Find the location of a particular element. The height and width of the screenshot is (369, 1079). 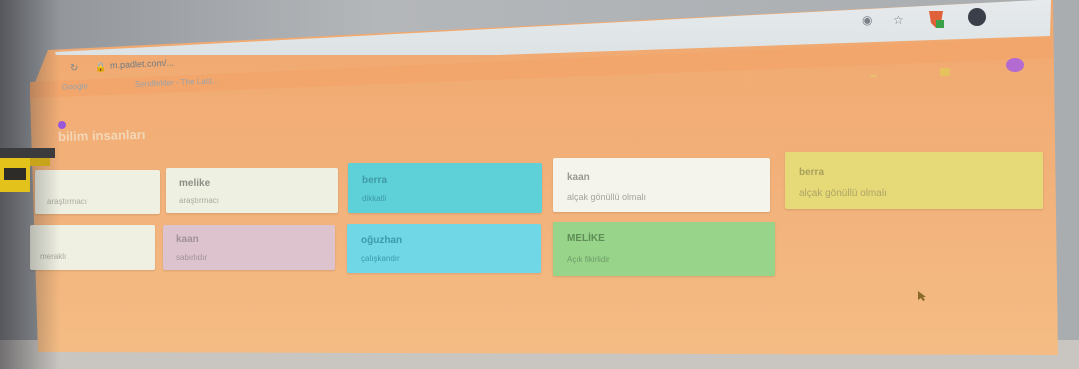

share-icon: ➦ is located at coordinates (874, 76).